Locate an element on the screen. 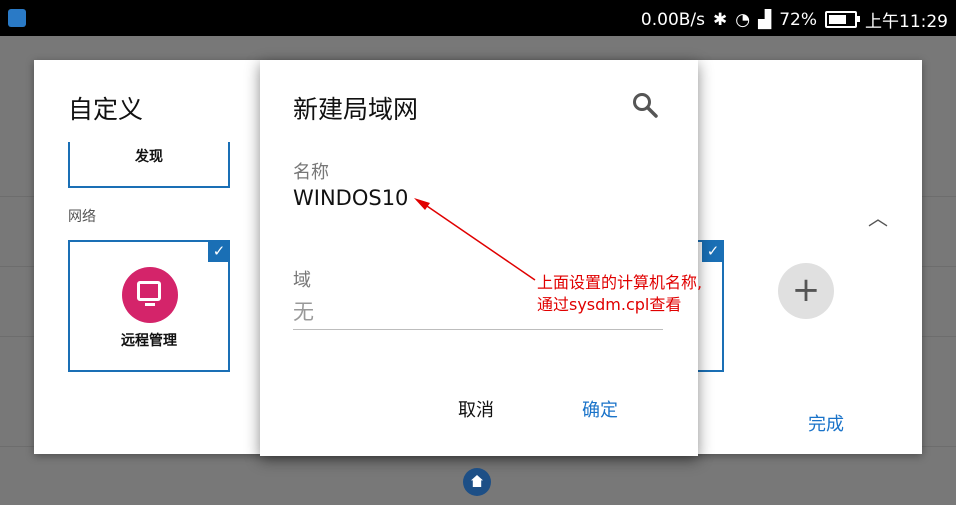 The width and height of the screenshot is (956, 505). signal-icon: ▟ is located at coordinates (765, 19).